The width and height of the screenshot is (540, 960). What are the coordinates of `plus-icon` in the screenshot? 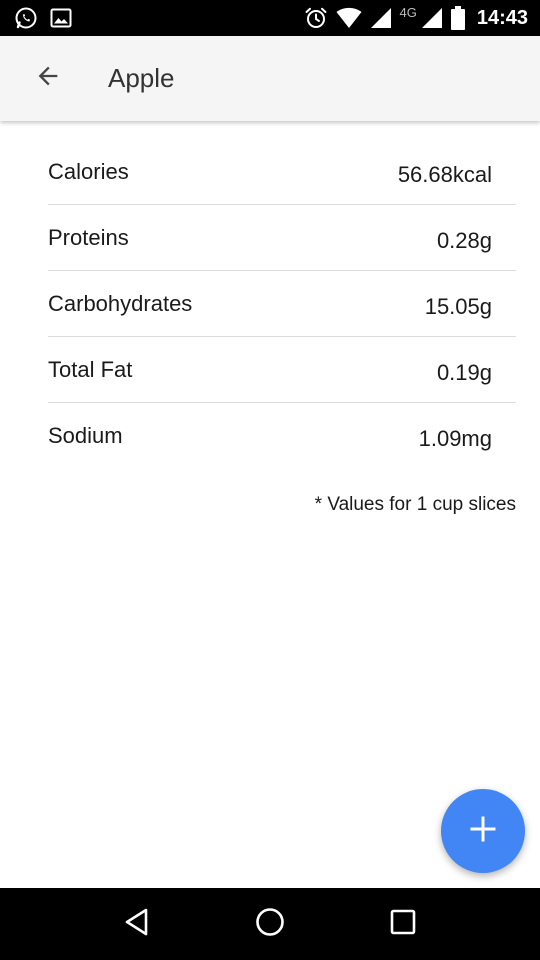 It's located at (483, 831).